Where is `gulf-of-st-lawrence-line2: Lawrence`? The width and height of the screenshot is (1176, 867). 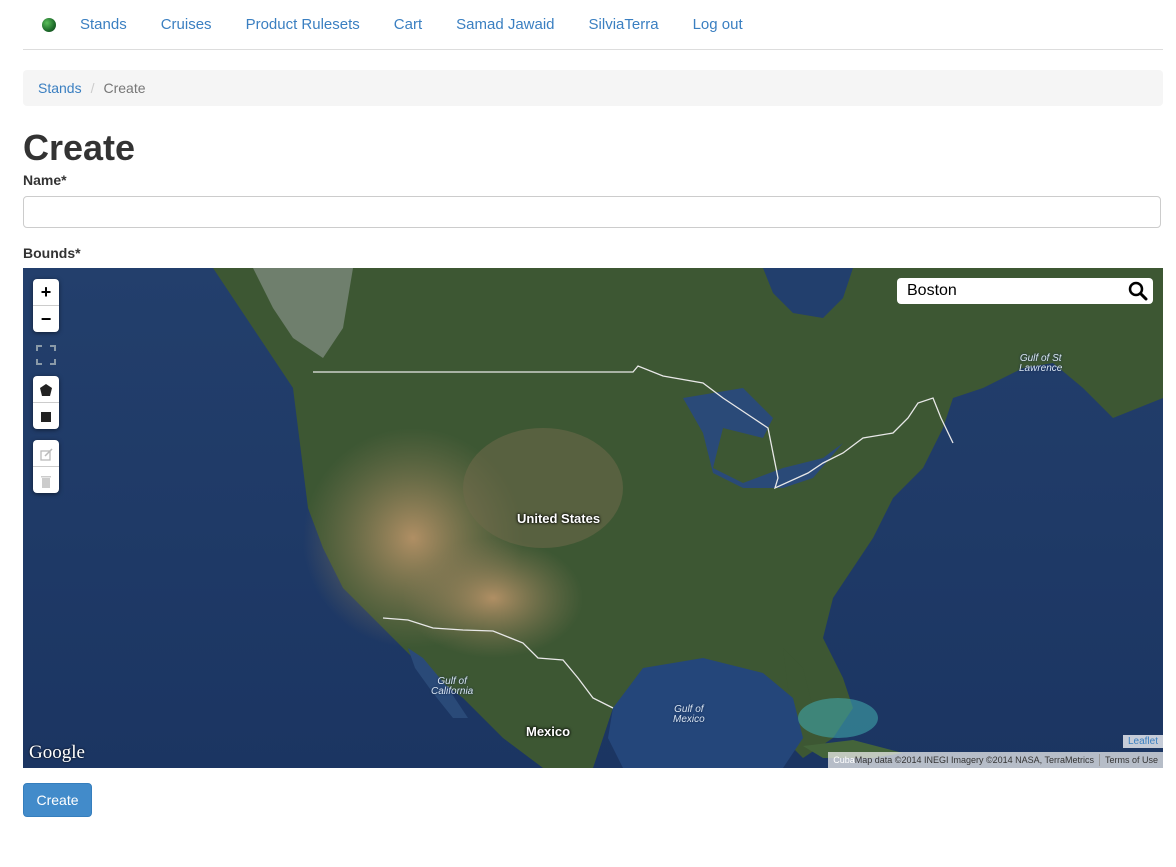 gulf-of-st-lawrence-line2: Lawrence is located at coordinates (1041, 368).